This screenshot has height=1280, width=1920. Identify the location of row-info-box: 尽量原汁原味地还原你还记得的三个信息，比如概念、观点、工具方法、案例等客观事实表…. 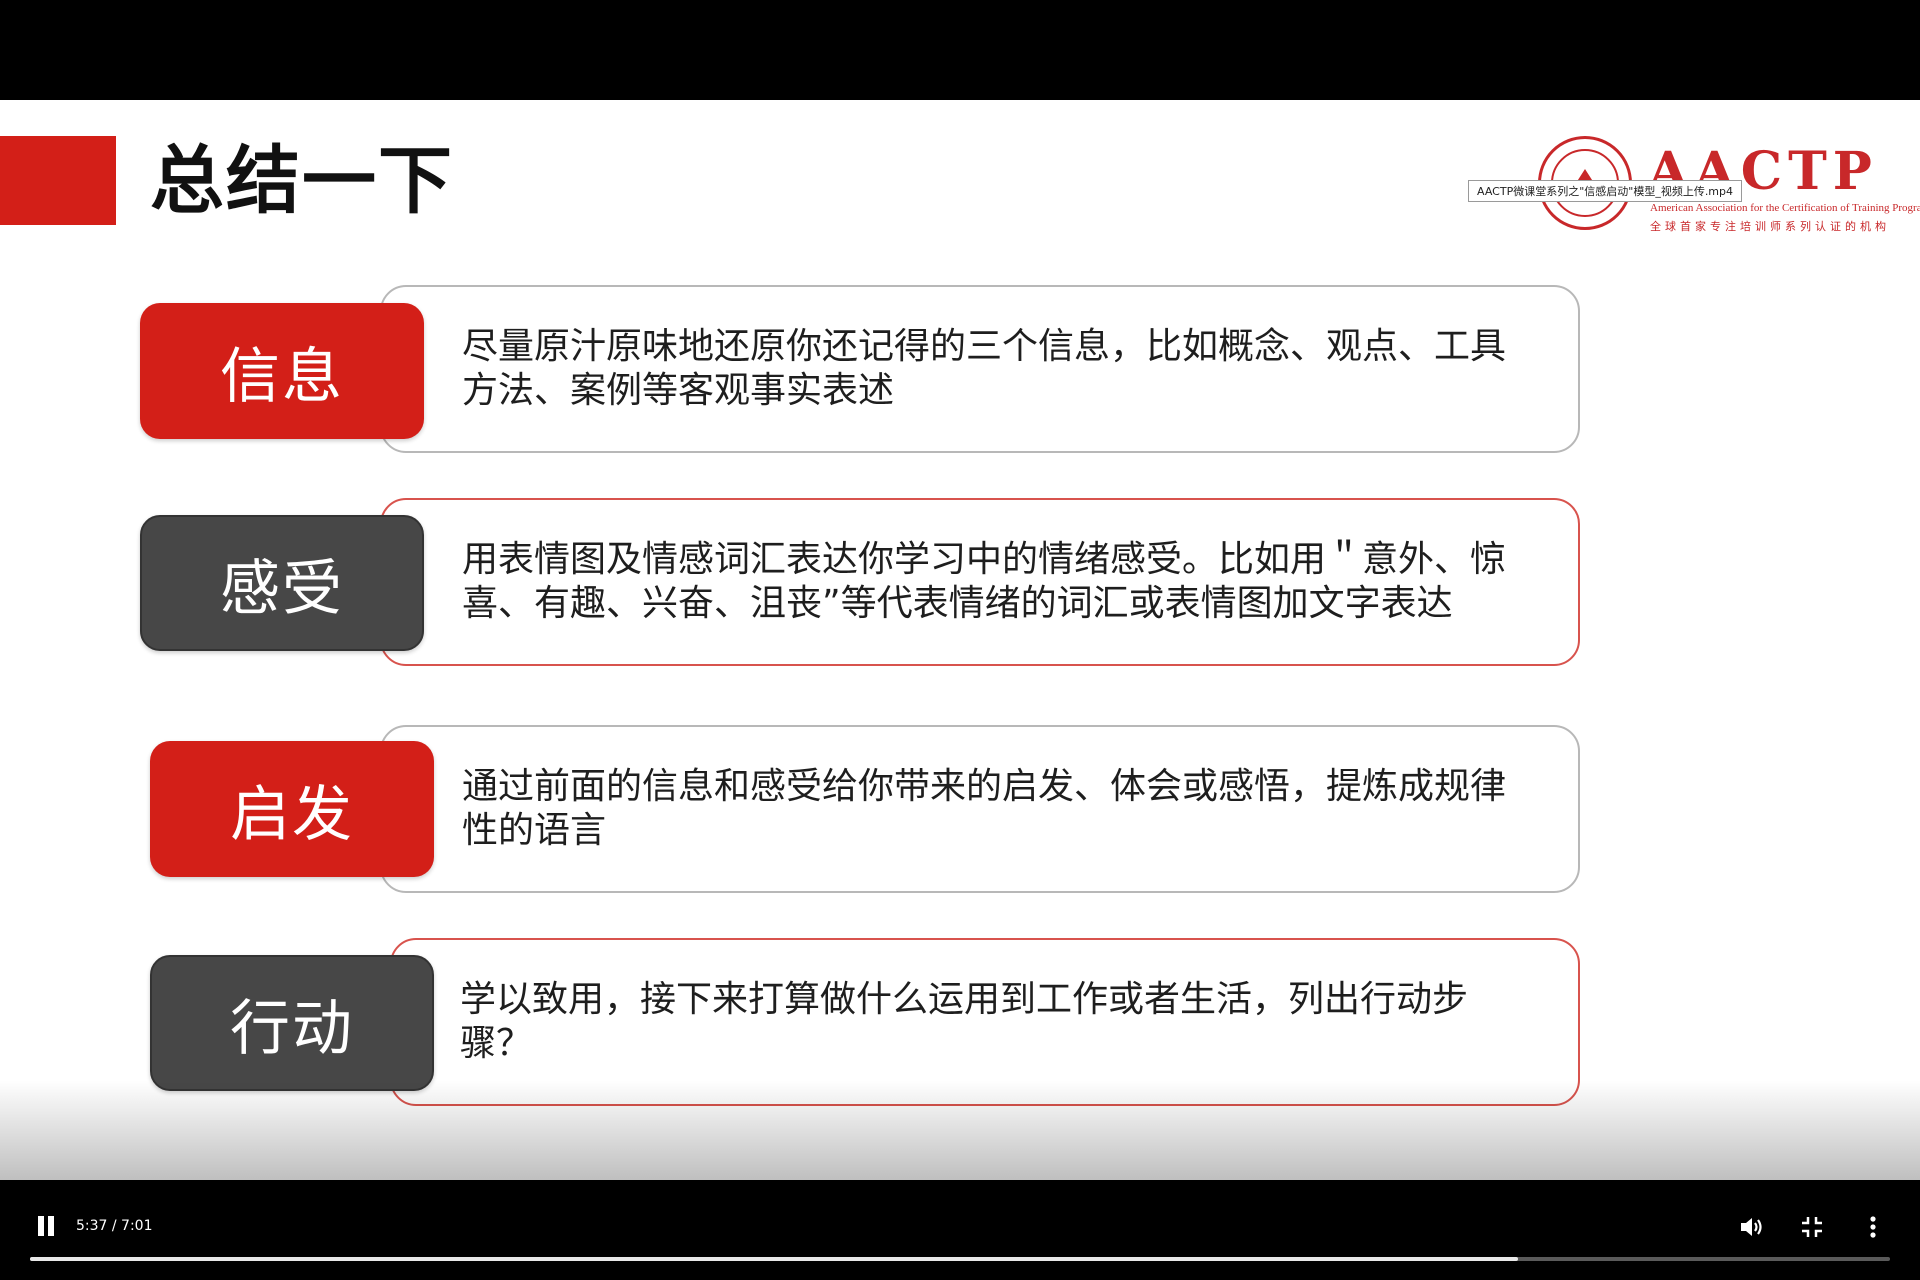
(980, 369).